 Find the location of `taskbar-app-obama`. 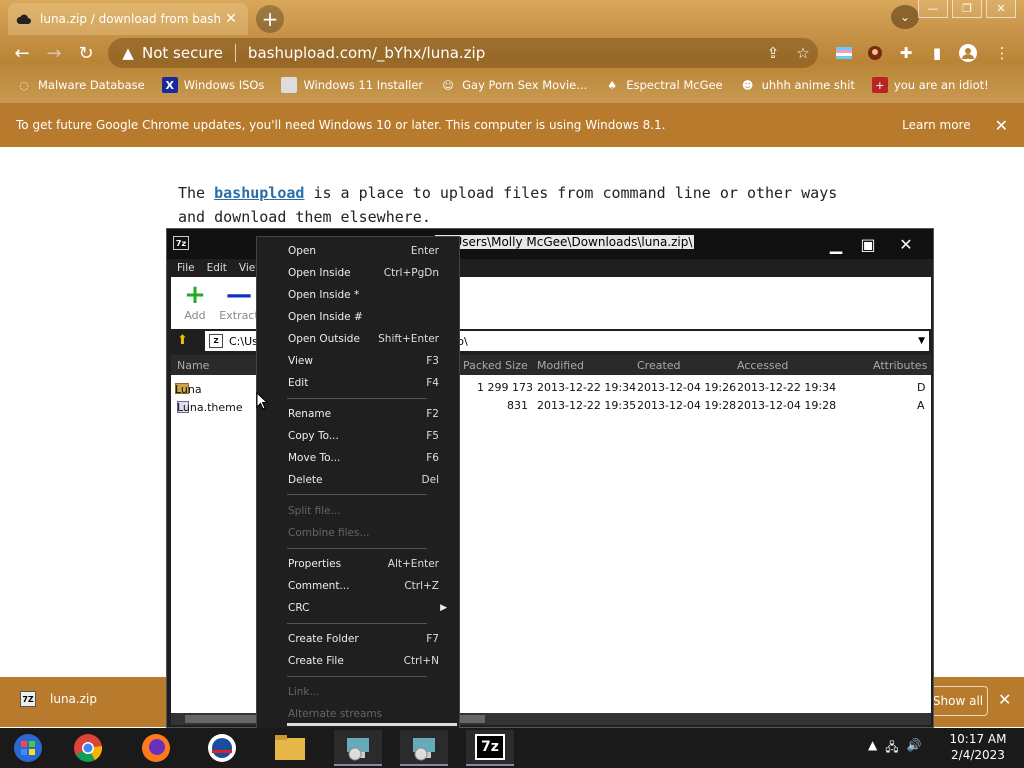

taskbar-app-obama is located at coordinates (222, 748).